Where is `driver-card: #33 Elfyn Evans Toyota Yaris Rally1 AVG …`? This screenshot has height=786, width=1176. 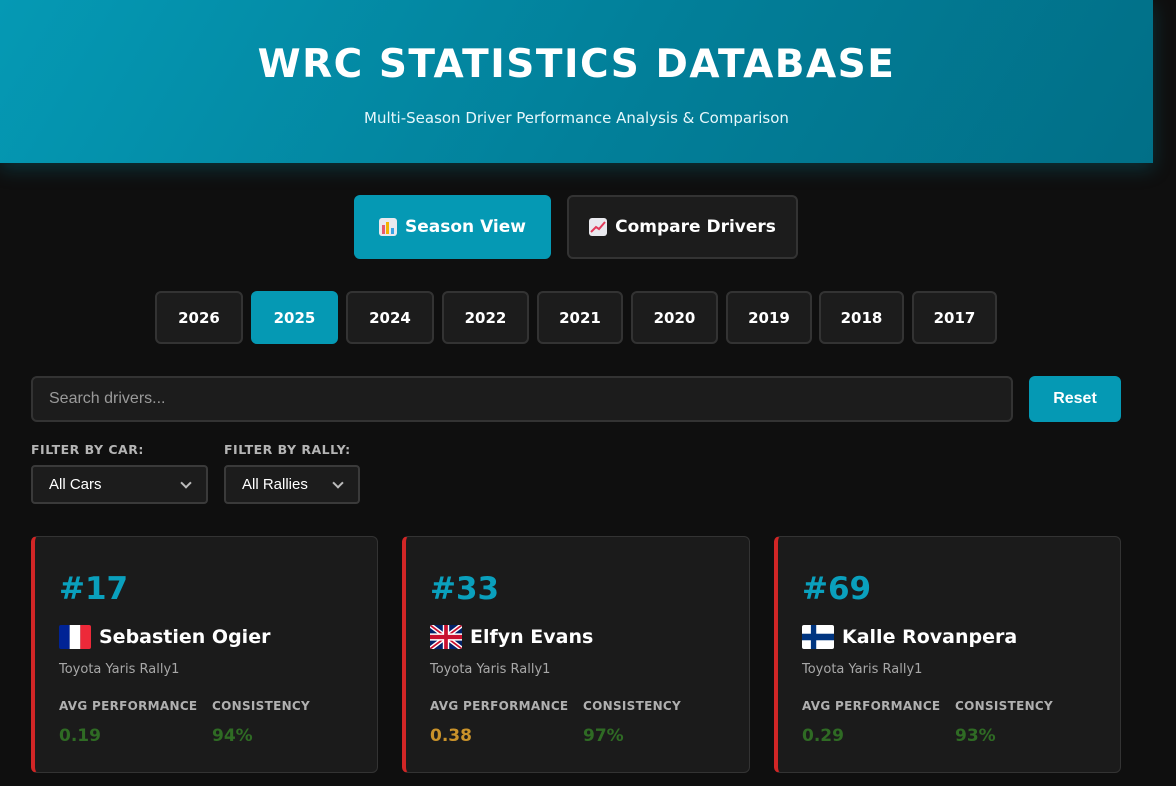 driver-card: #33 Elfyn Evans Toyota Yaris Rally1 AVG … is located at coordinates (576, 654).